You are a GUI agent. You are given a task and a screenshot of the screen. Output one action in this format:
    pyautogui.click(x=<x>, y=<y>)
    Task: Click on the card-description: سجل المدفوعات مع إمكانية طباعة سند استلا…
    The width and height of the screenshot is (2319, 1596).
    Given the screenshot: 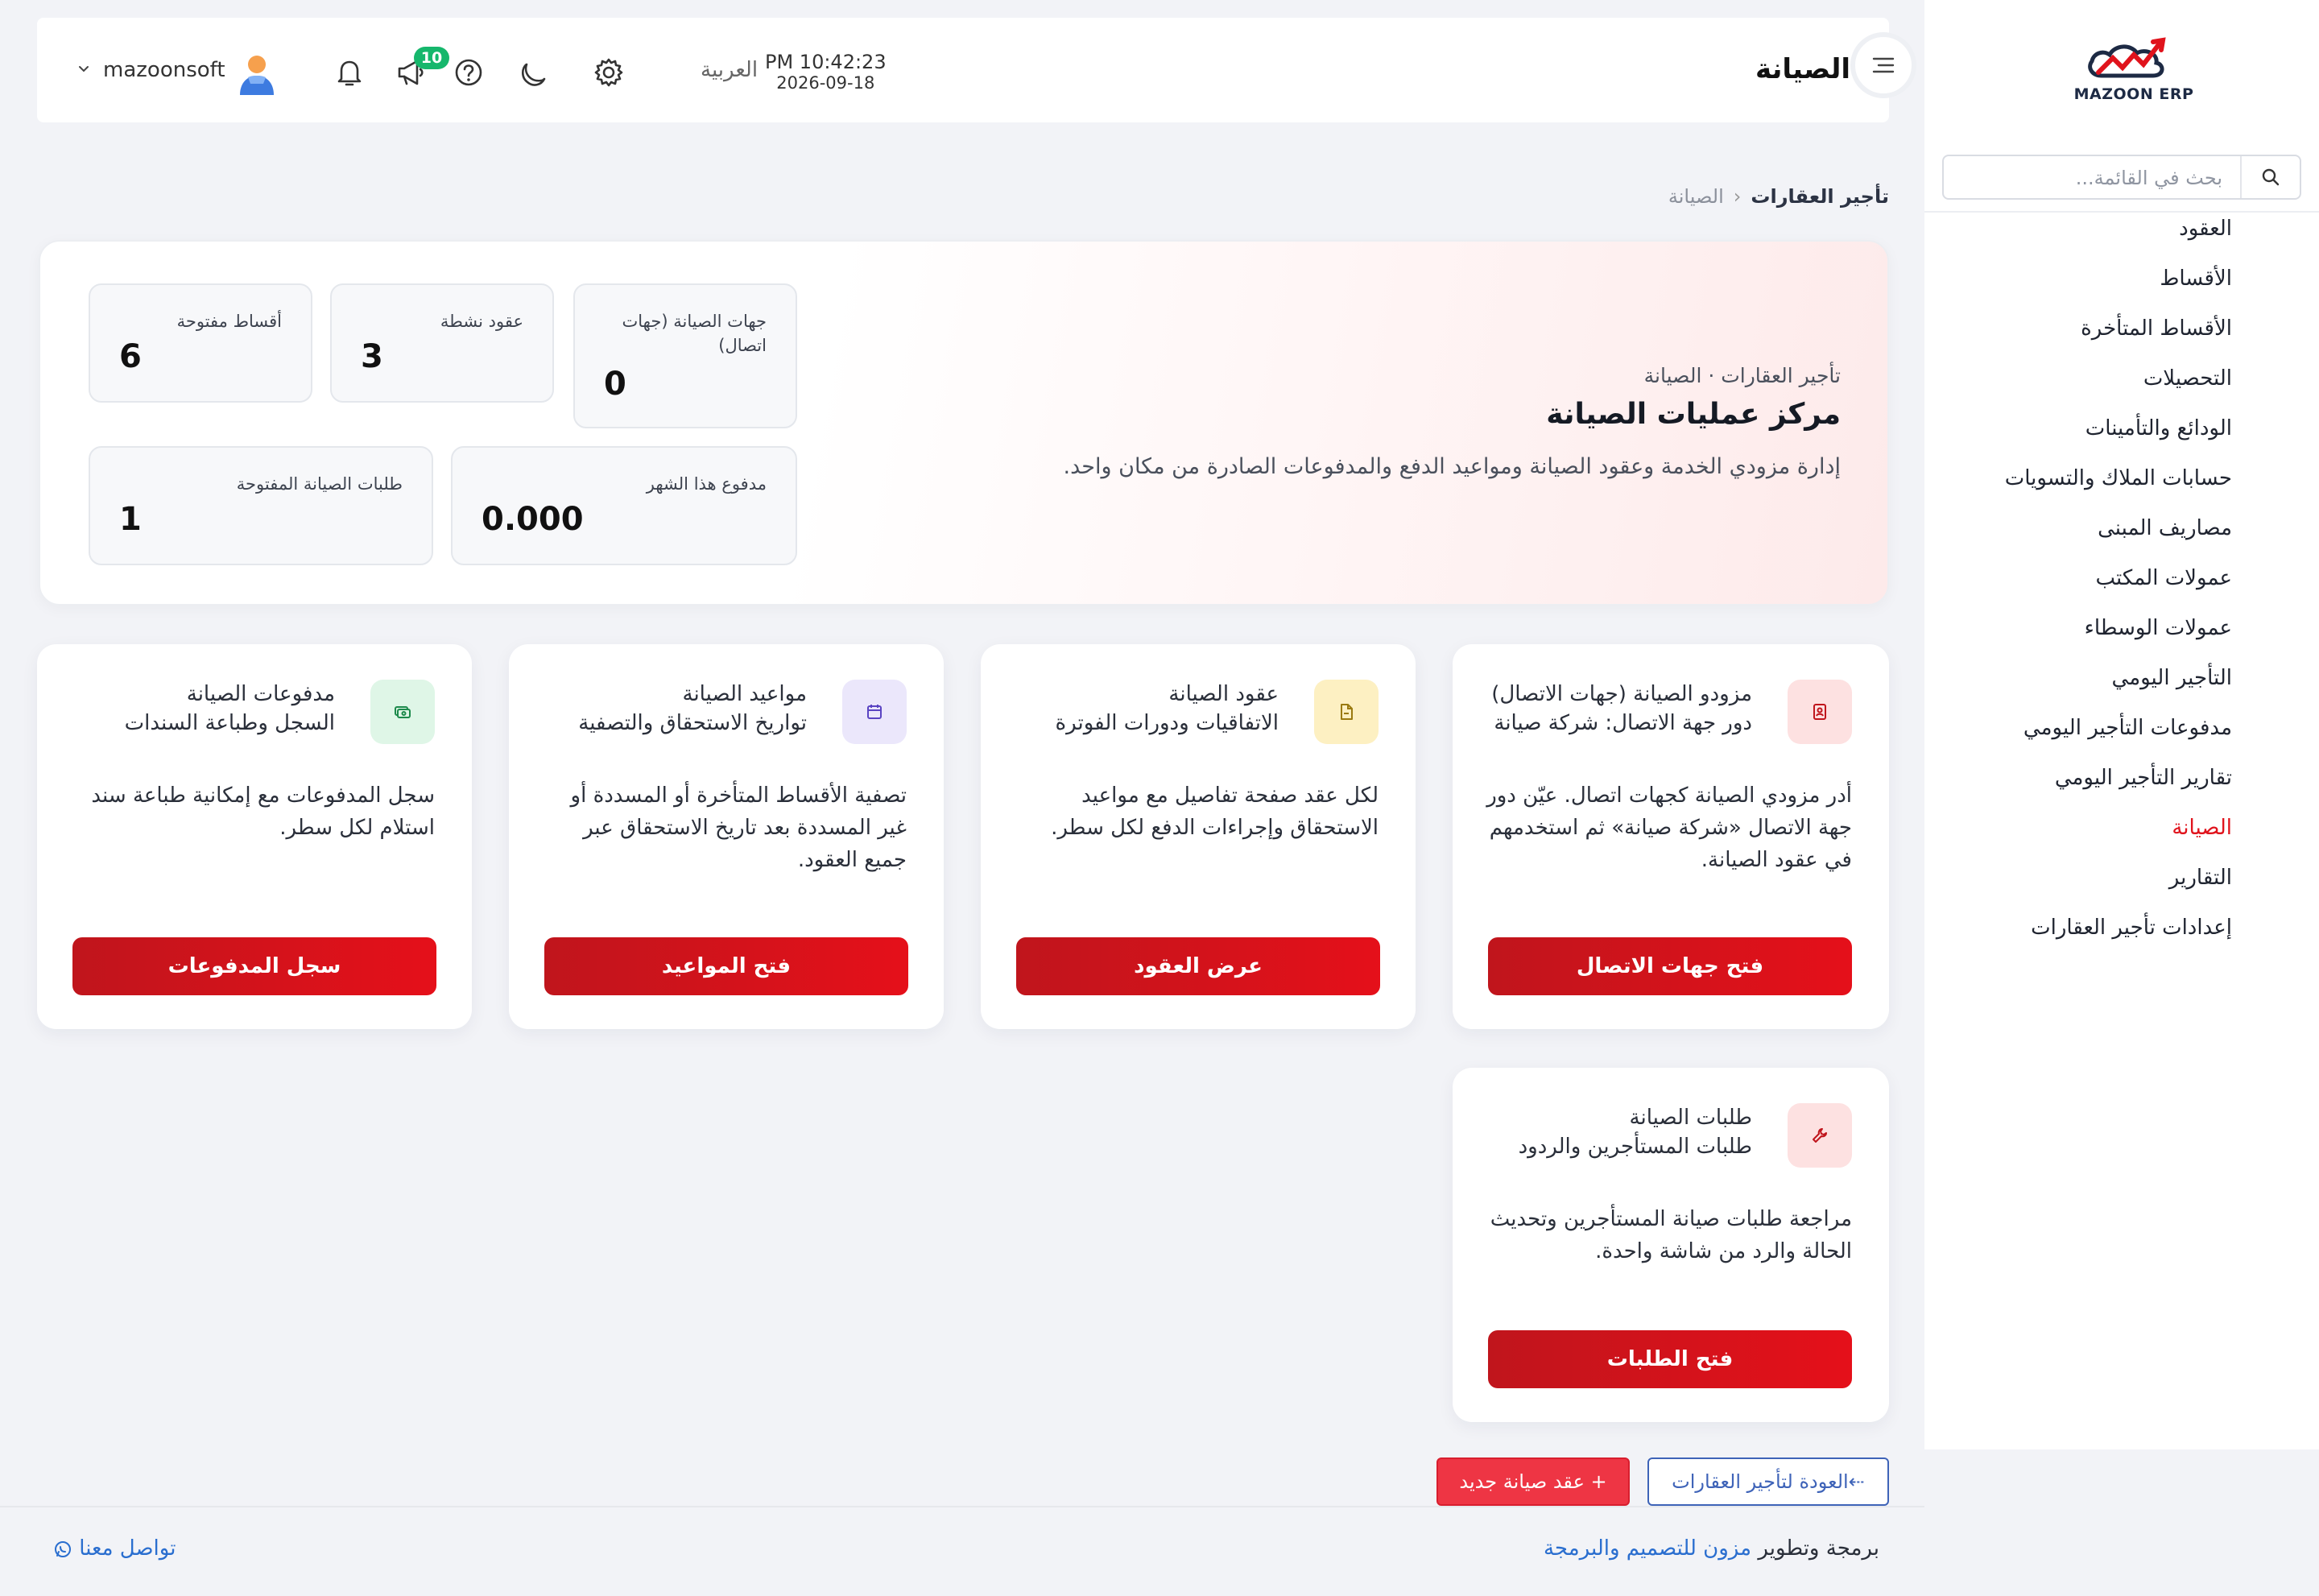 What is the action you would take?
    pyautogui.click(x=263, y=812)
    